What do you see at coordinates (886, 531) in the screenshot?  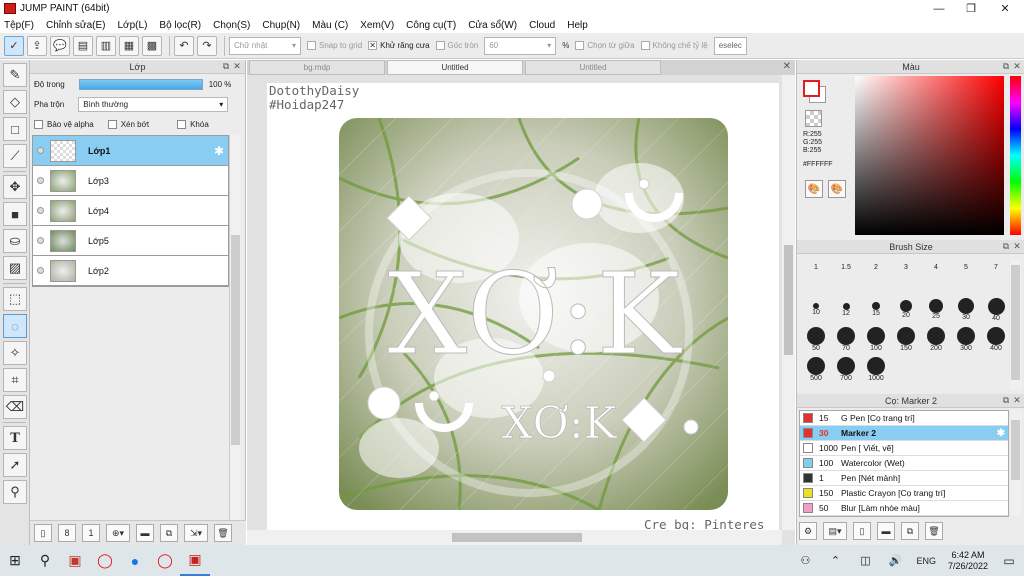 I see `brush-folder-icon: ▬` at bounding box center [886, 531].